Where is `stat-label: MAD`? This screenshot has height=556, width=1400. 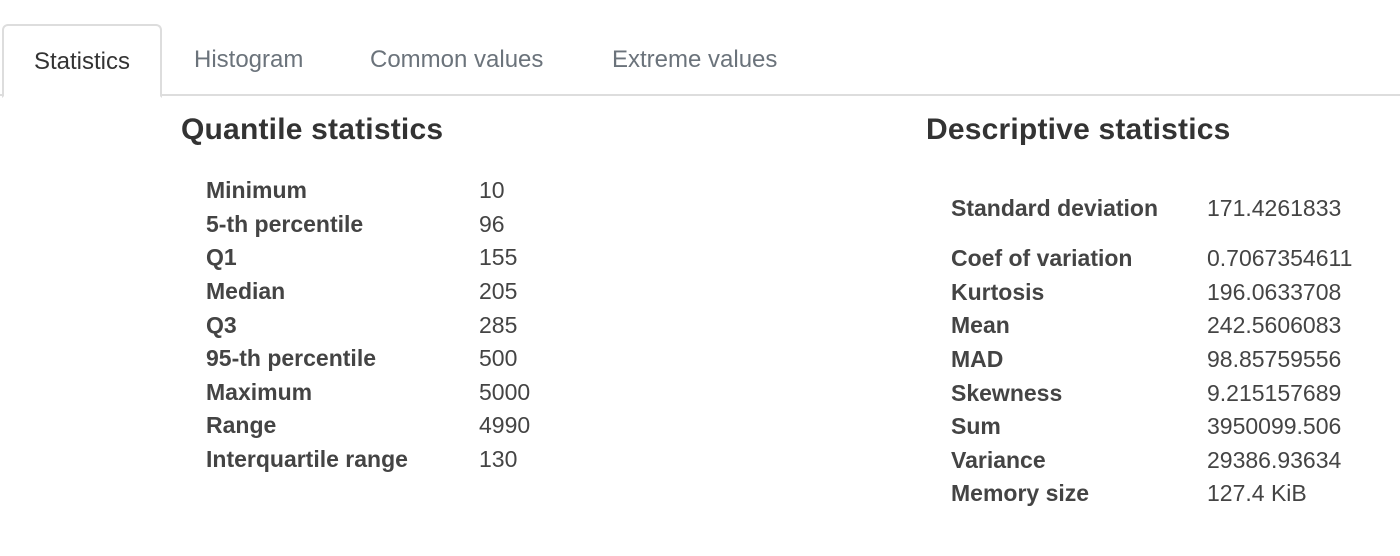
stat-label: MAD is located at coordinates (977, 359).